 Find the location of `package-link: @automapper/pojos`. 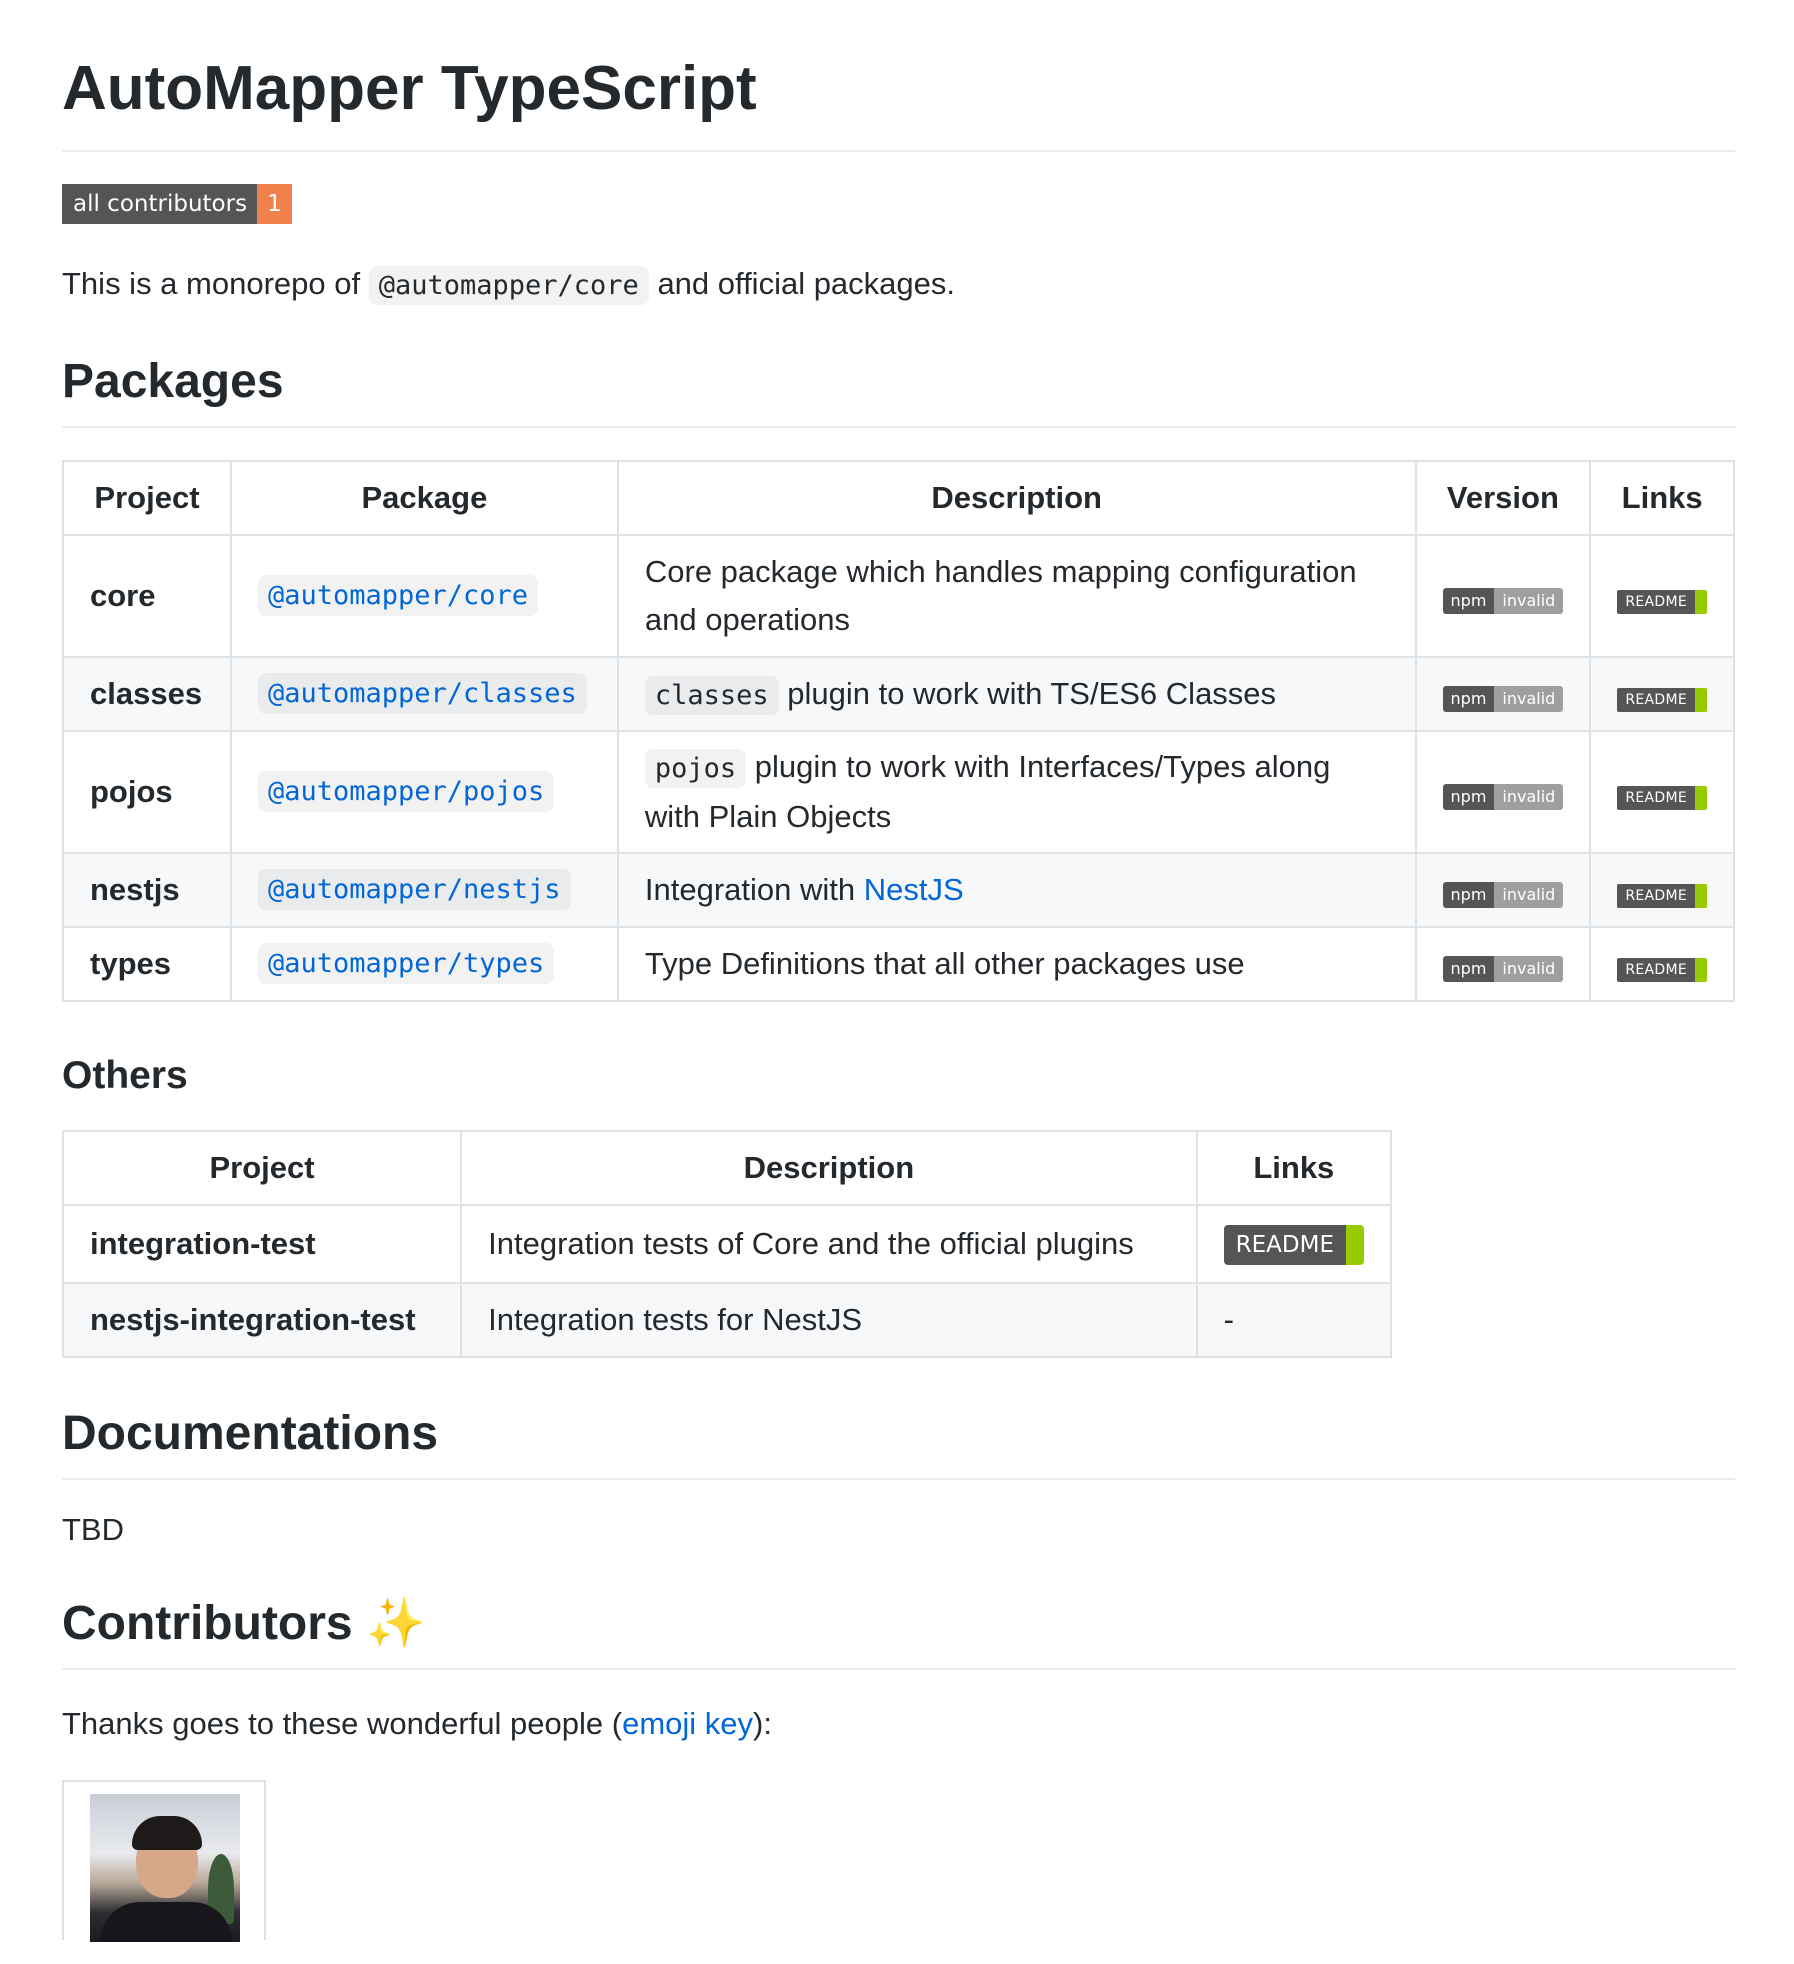

package-link: @automapper/pojos is located at coordinates (406, 792).